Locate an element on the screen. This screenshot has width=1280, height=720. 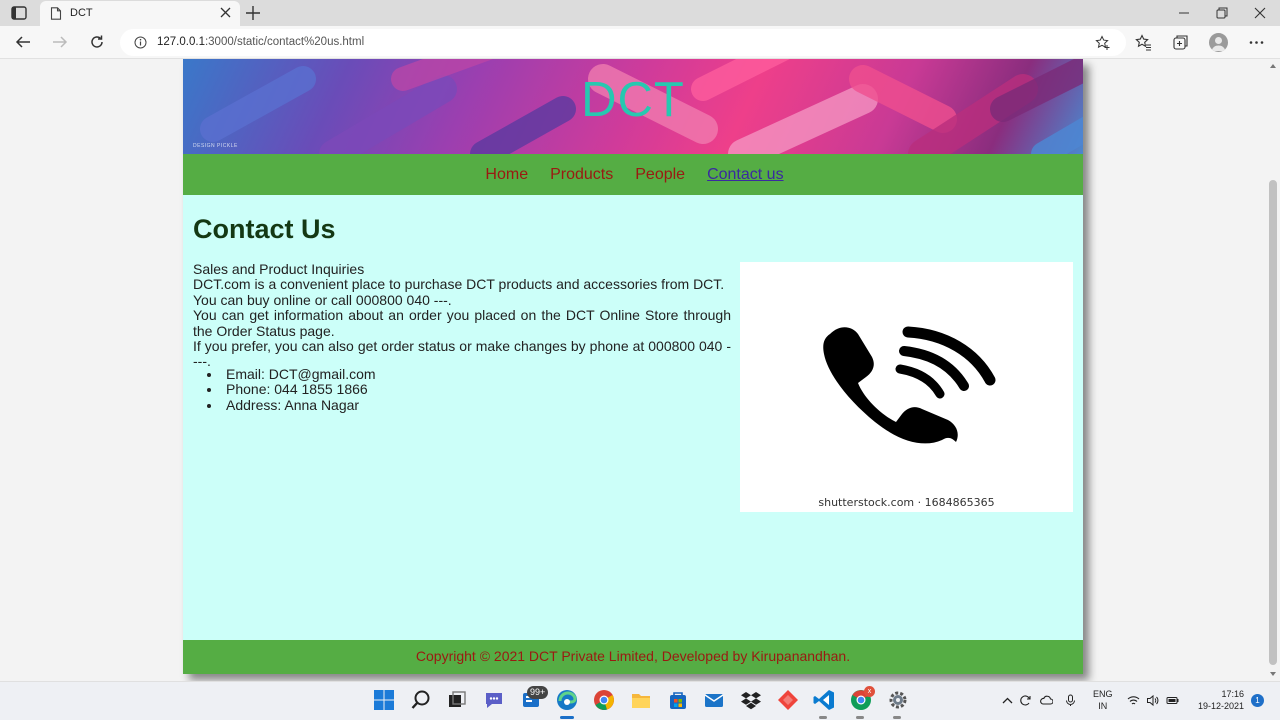
url-host: 127.0.0.1 is located at coordinates (181, 42).